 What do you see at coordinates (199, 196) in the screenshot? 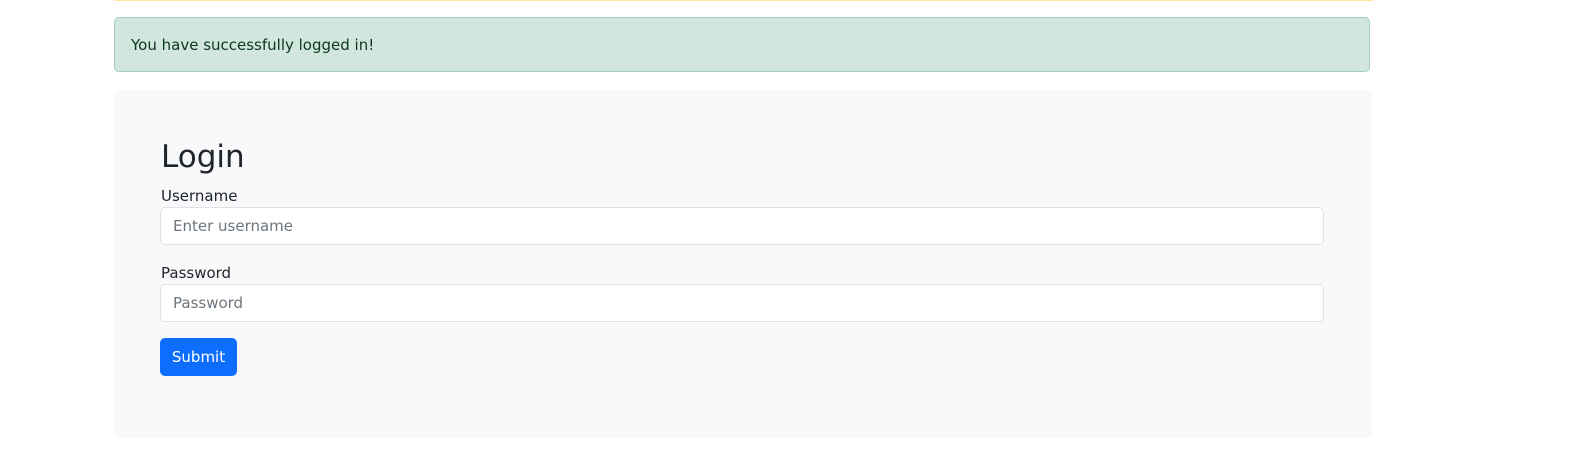
I see `username-label: Username` at bounding box center [199, 196].